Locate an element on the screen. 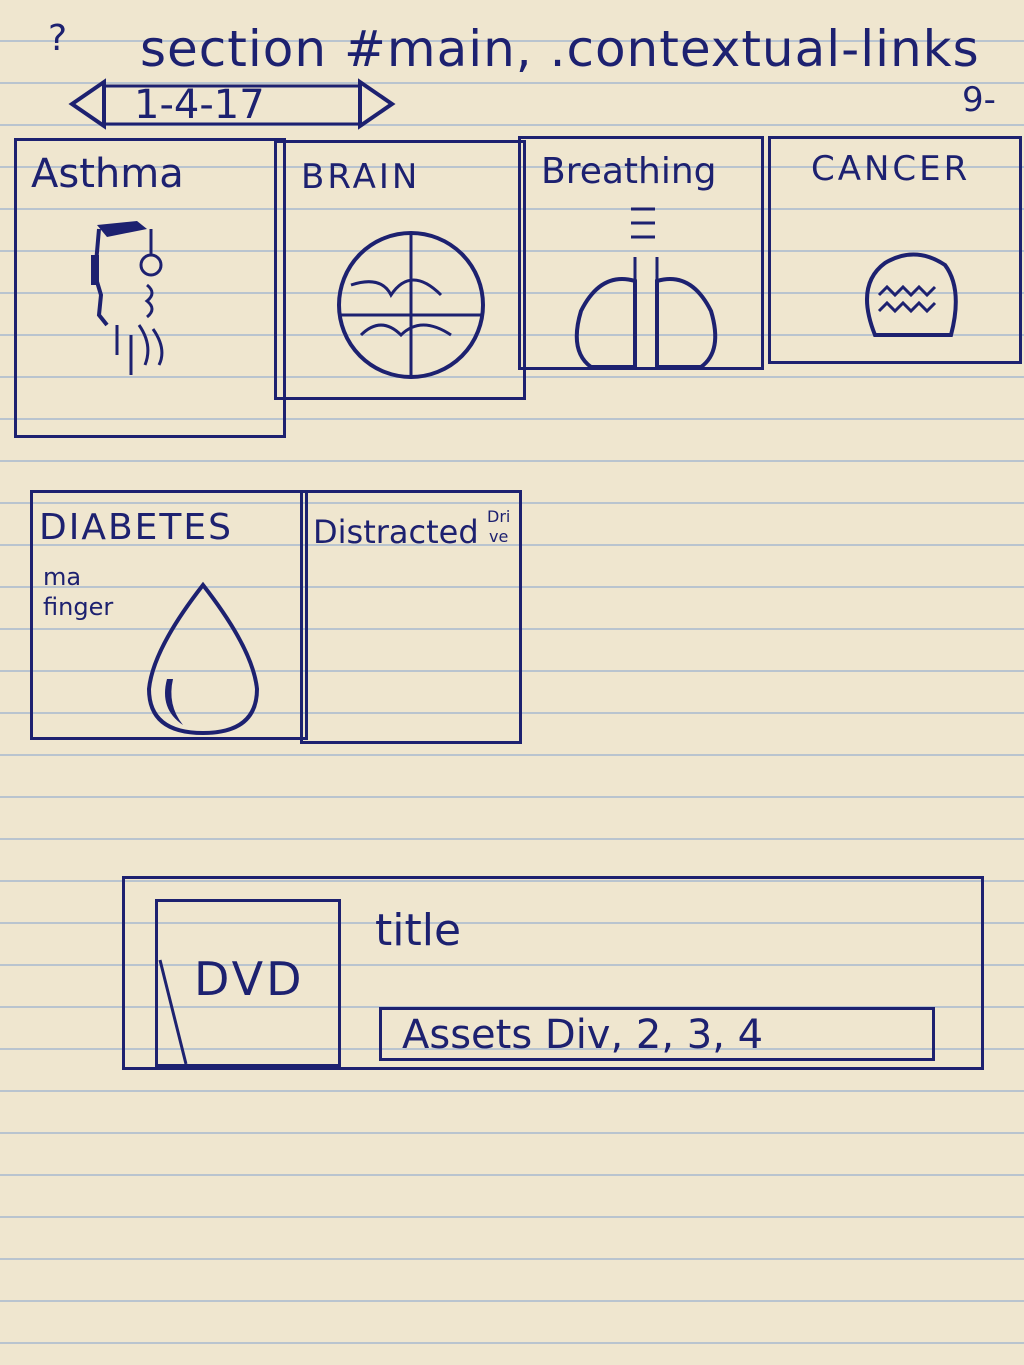 Image resolution: width=1024 pixels, height=1365 pixels. tile-note-line2: finger is located at coordinates (78, 607).